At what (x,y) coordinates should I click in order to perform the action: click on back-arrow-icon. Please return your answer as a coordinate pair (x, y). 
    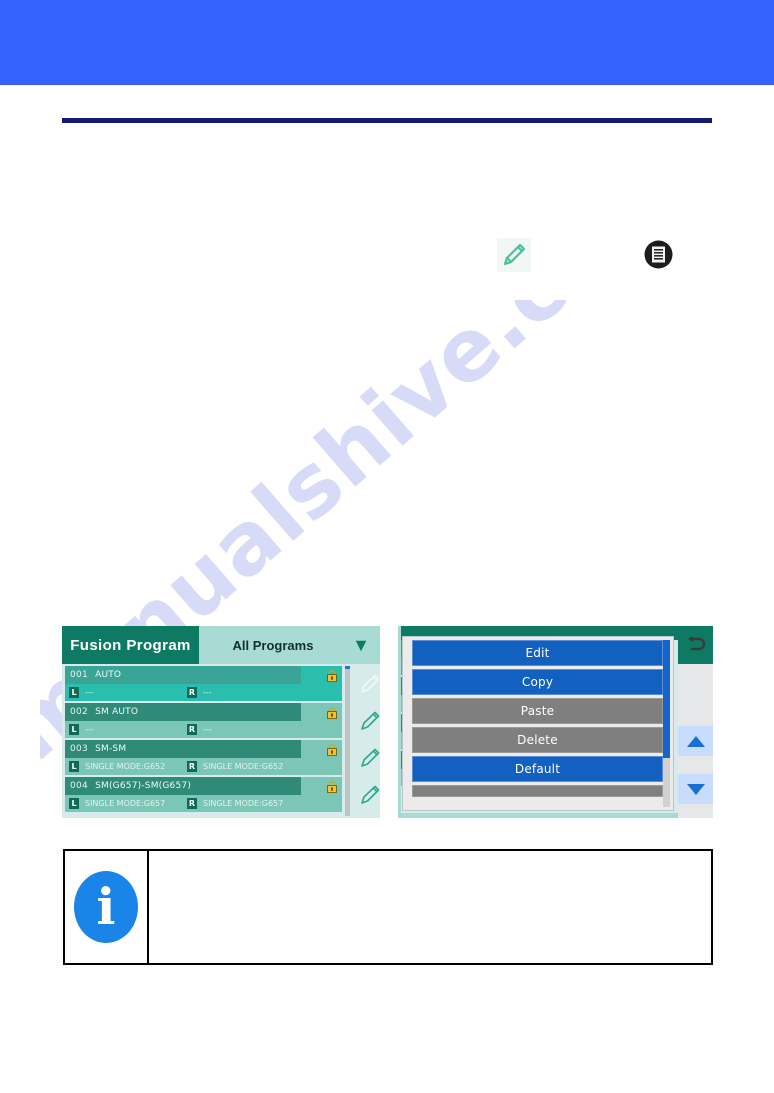
    Looking at the image, I should click on (696, 643).